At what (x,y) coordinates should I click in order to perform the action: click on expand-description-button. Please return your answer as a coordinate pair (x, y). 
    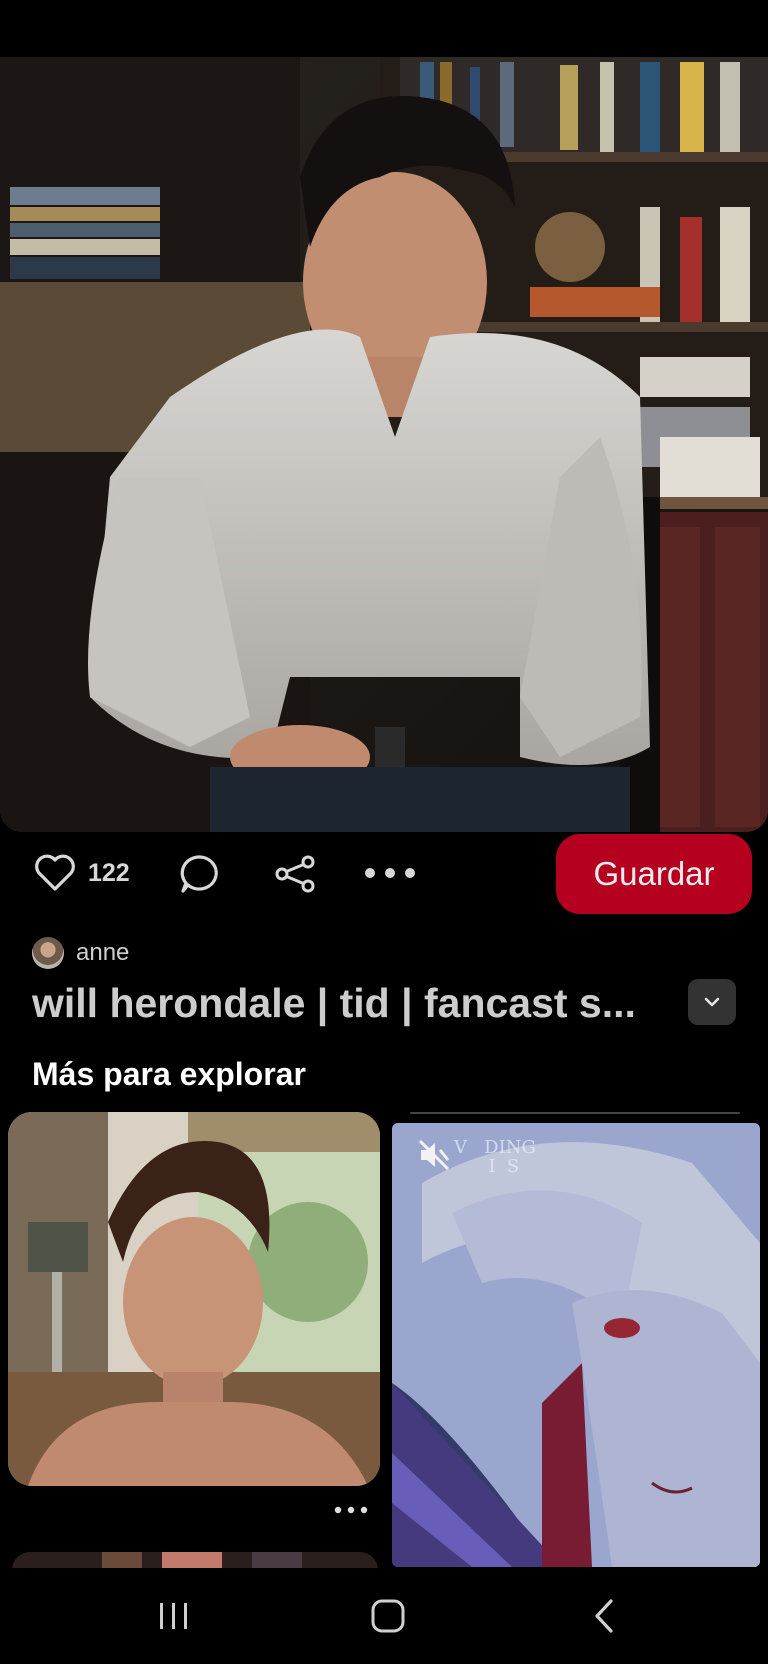
    Looking at the image, I should click on (712, 1002).